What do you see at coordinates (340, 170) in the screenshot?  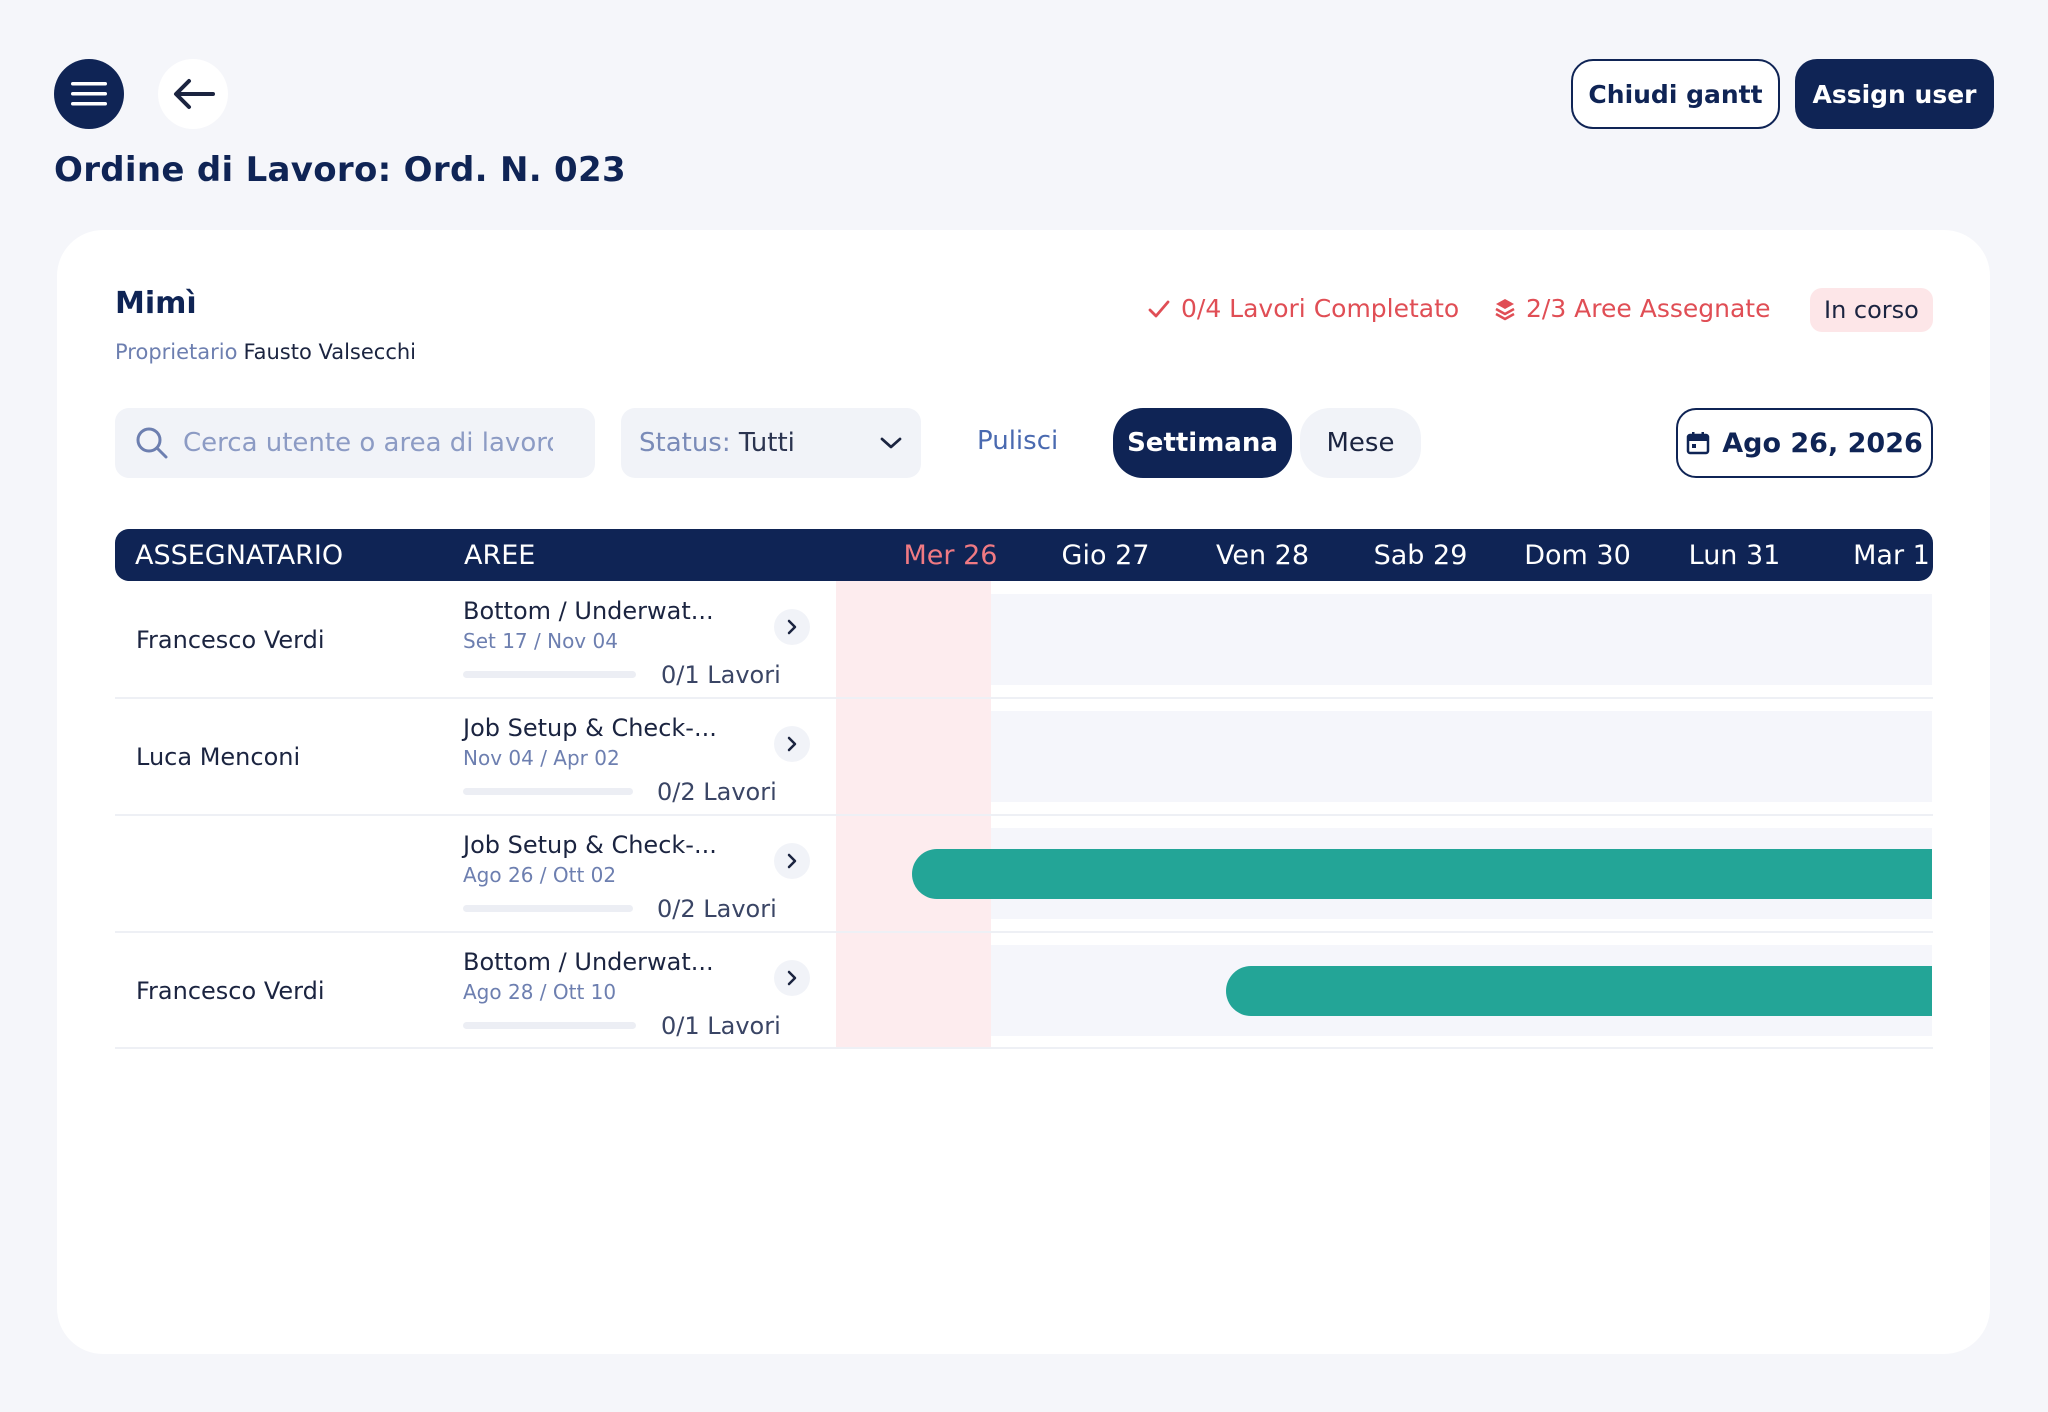 I see `page-title: Ordine di Lavoro: Ord. N. 023` at bounding box center [340, 170].